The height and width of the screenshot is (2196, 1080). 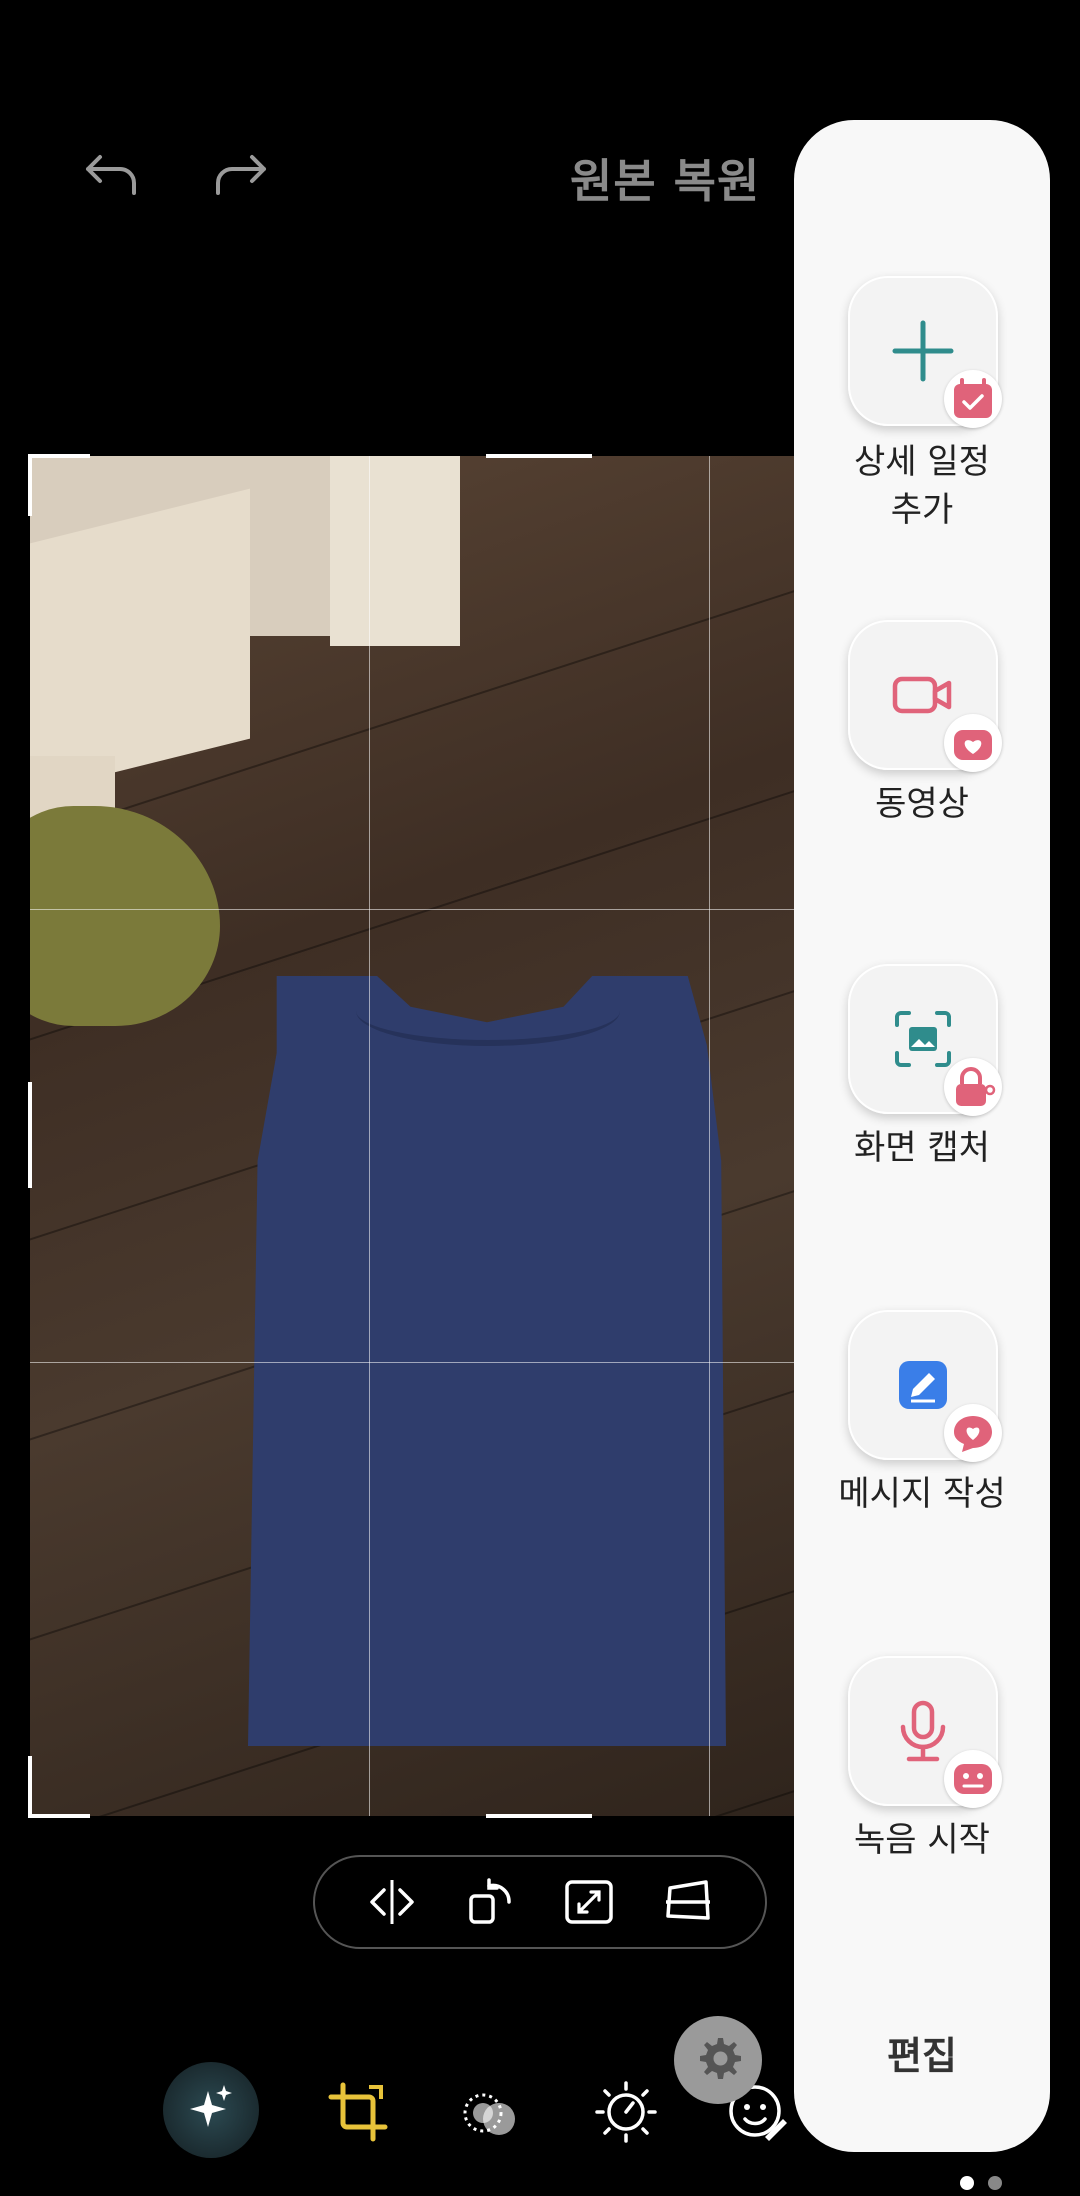 I want to click on page-indicator, so click(x=981, y=2183).